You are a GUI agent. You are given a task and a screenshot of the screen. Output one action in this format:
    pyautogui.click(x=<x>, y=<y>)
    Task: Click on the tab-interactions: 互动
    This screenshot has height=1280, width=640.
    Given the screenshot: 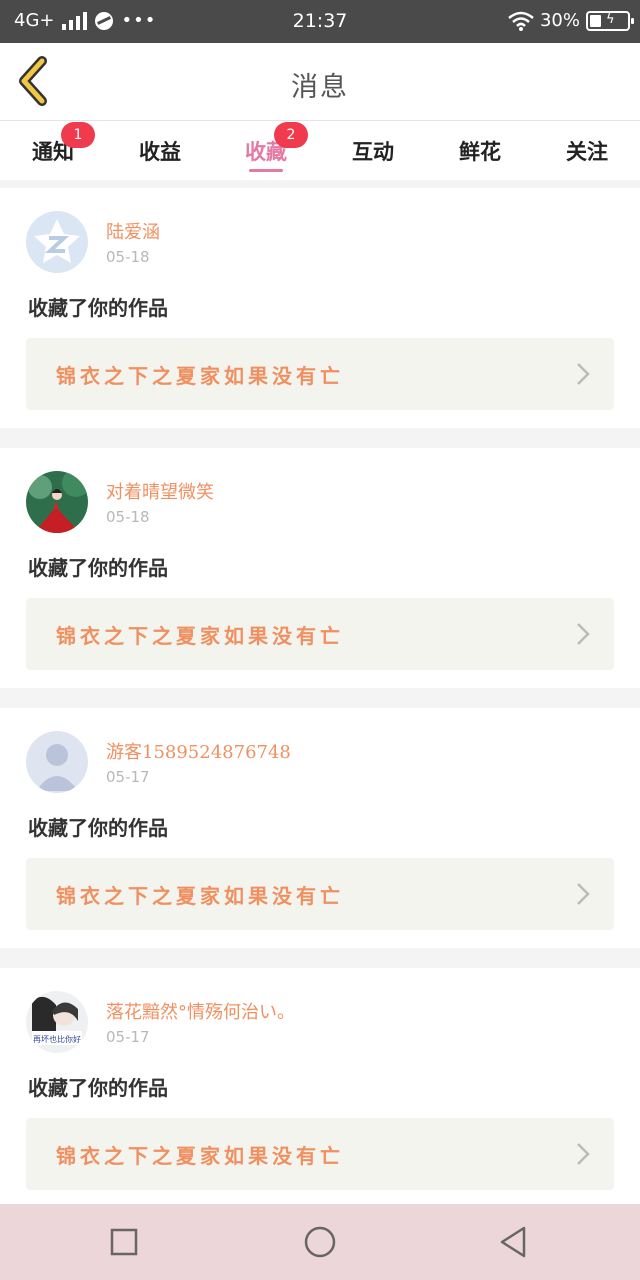 What is the action you would take?
    pyautogui.click(x=373, y=154)
    